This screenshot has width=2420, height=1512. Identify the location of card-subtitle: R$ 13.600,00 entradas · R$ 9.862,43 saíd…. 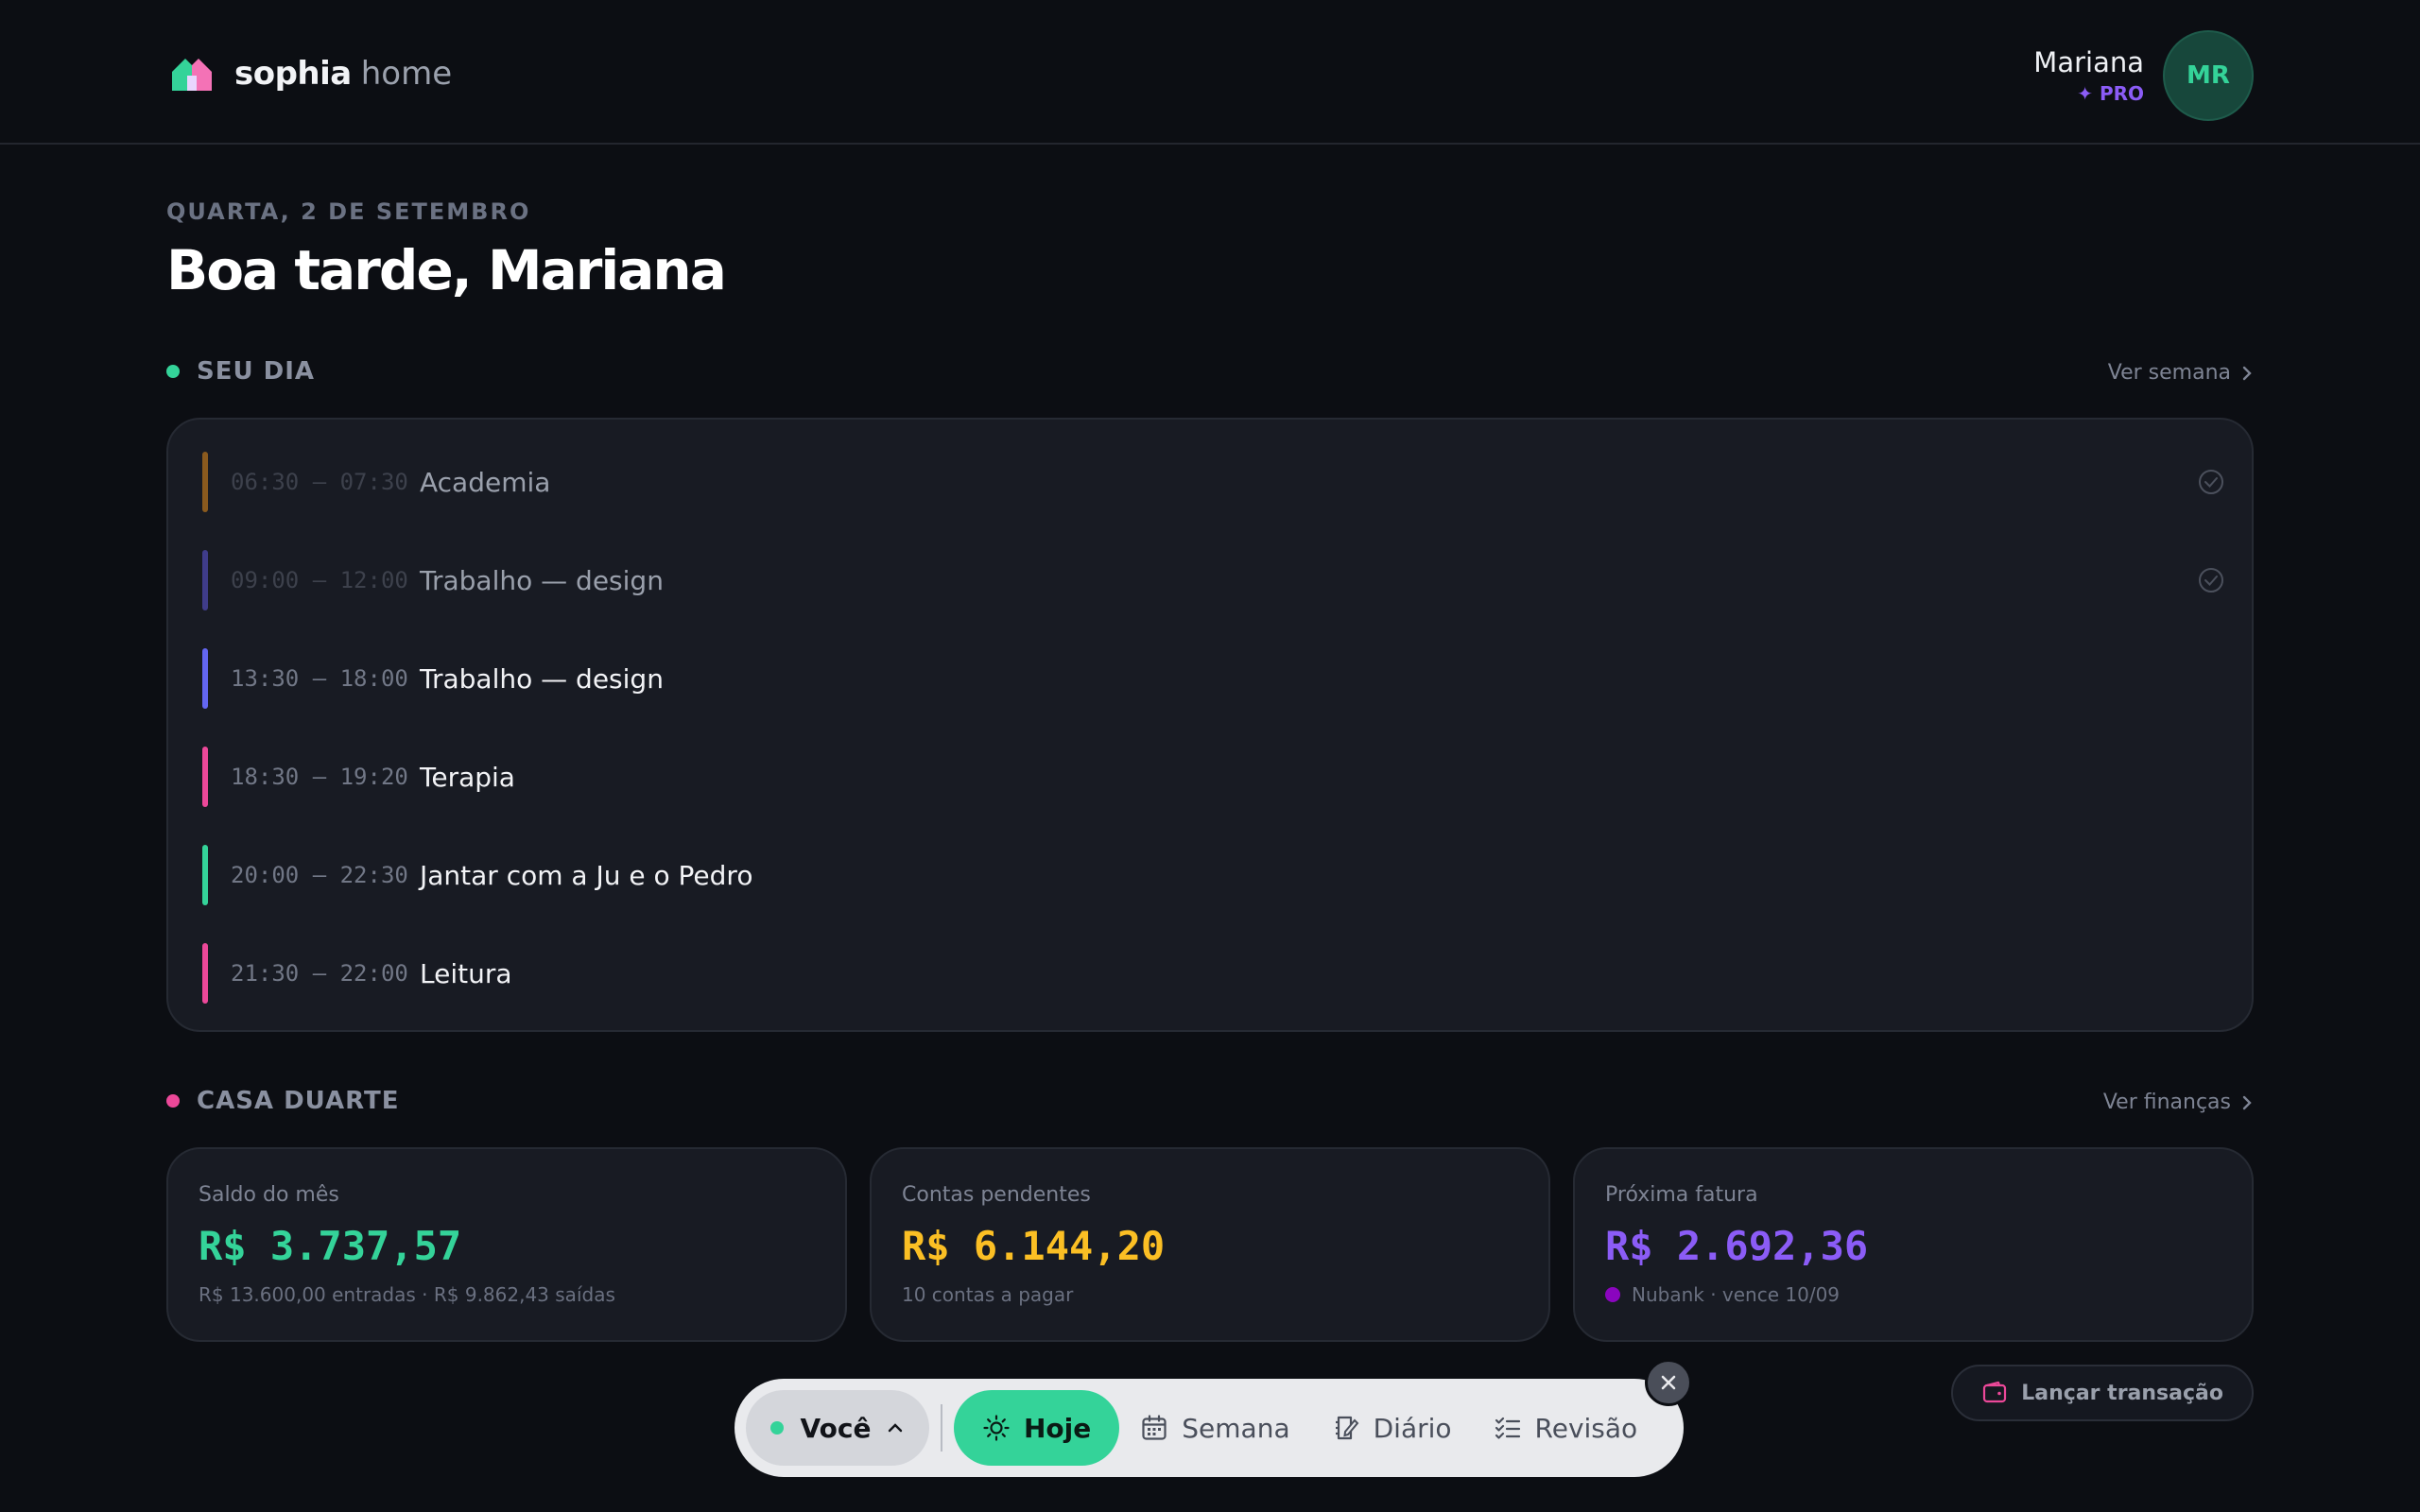
(407, 1294).